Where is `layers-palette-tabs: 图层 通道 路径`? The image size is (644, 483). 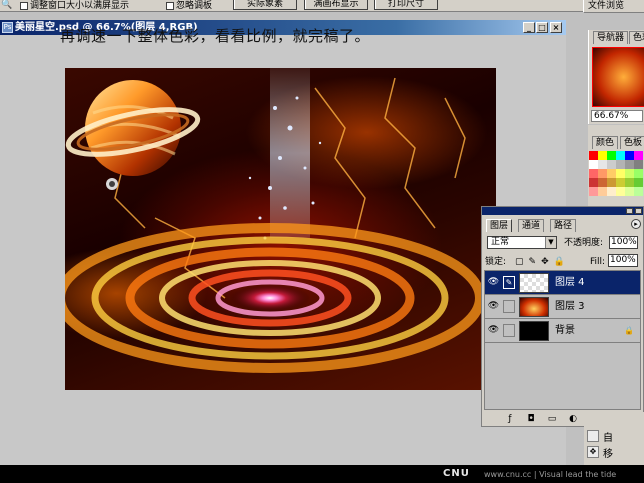 layers-palette-tabs: 图层 通道 路径 is located at coordinates (562, 224).